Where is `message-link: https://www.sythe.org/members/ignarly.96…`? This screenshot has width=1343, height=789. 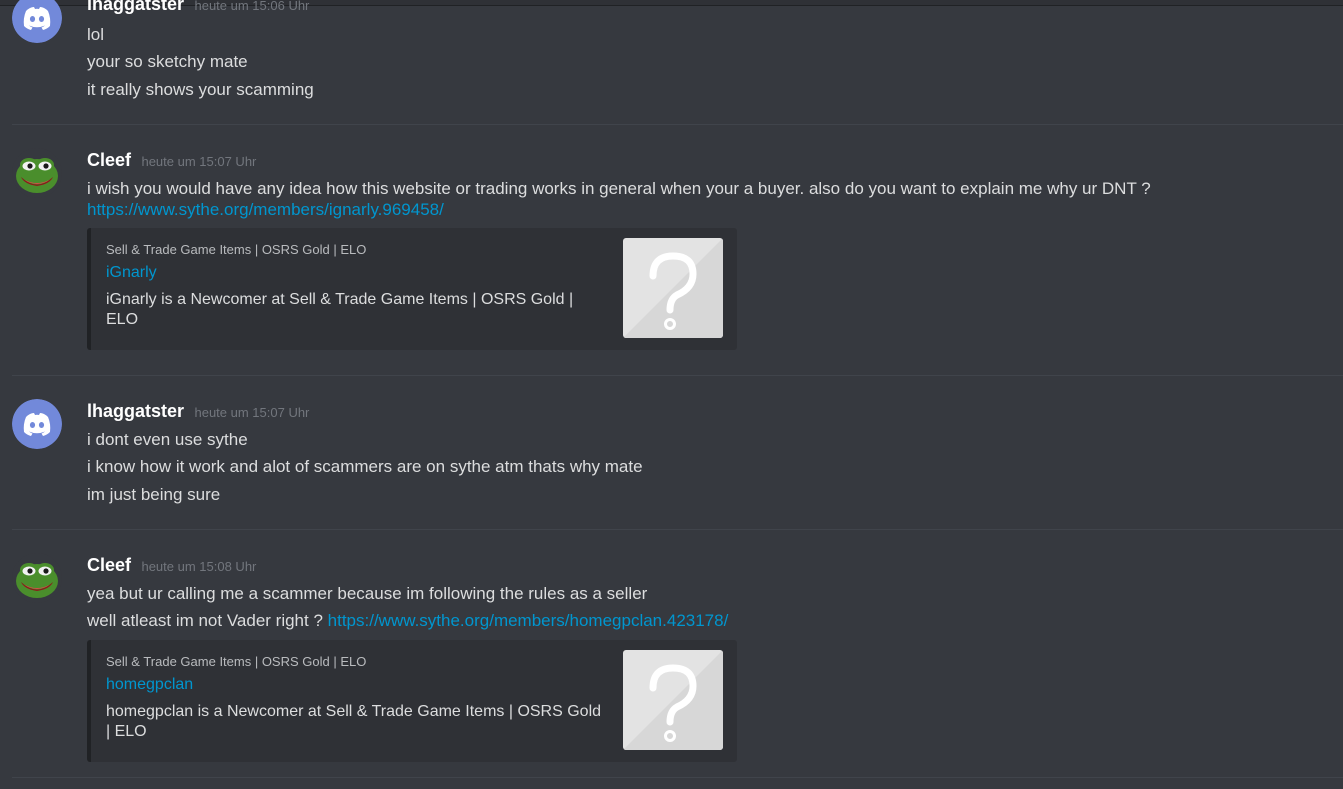 message-link: https://www.sythe.org/members/ignarly.96… is located at coordinates (265, 209).